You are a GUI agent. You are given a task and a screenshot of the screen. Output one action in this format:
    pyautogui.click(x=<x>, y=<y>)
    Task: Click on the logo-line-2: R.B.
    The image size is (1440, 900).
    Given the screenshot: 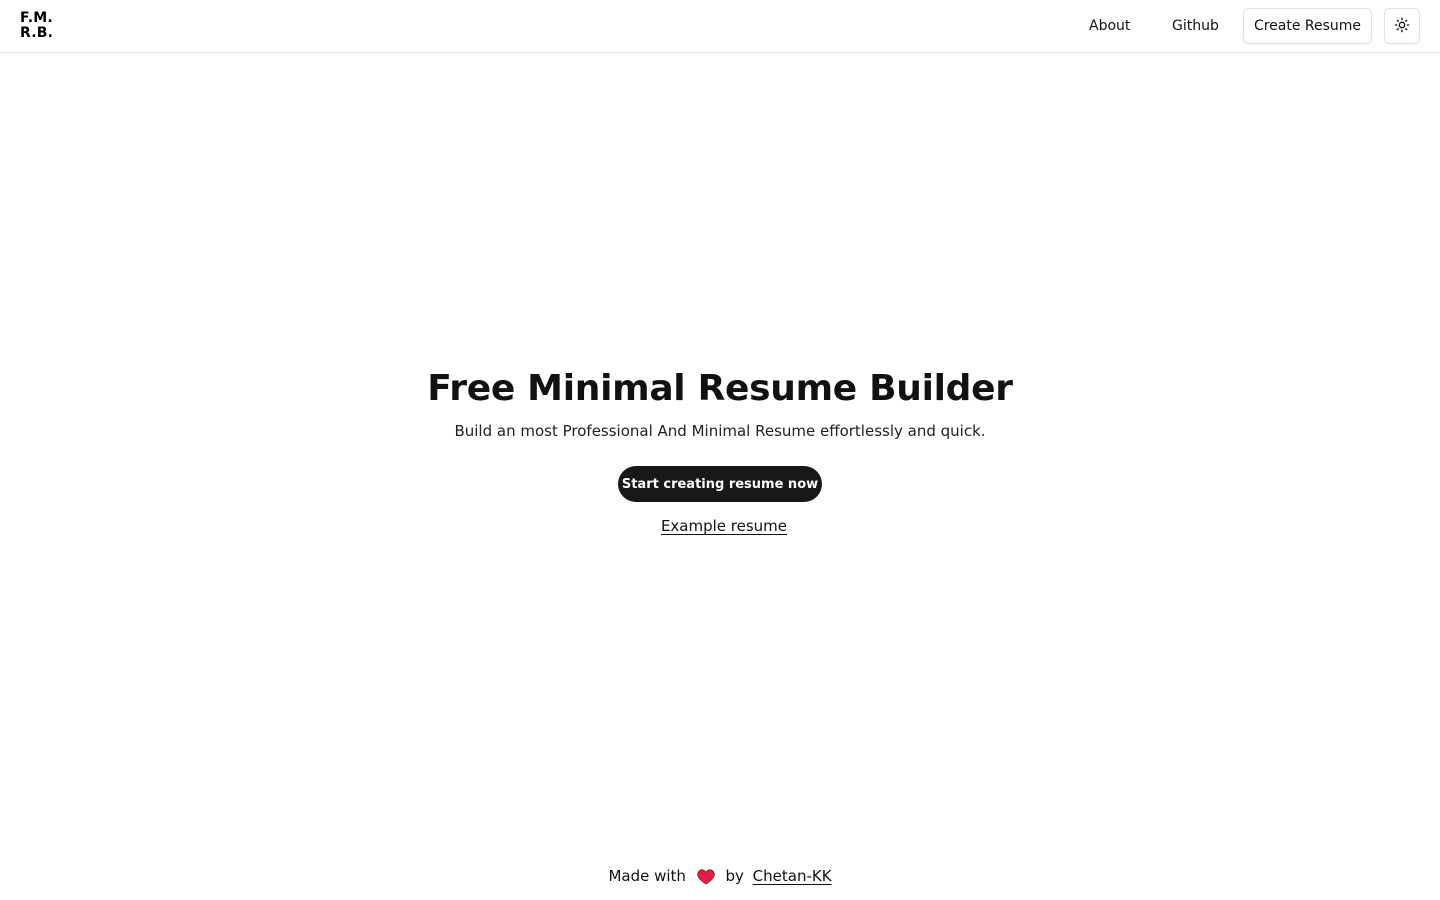 What is the action you would take?
    pyautogui.click(x=37, y=33)
    